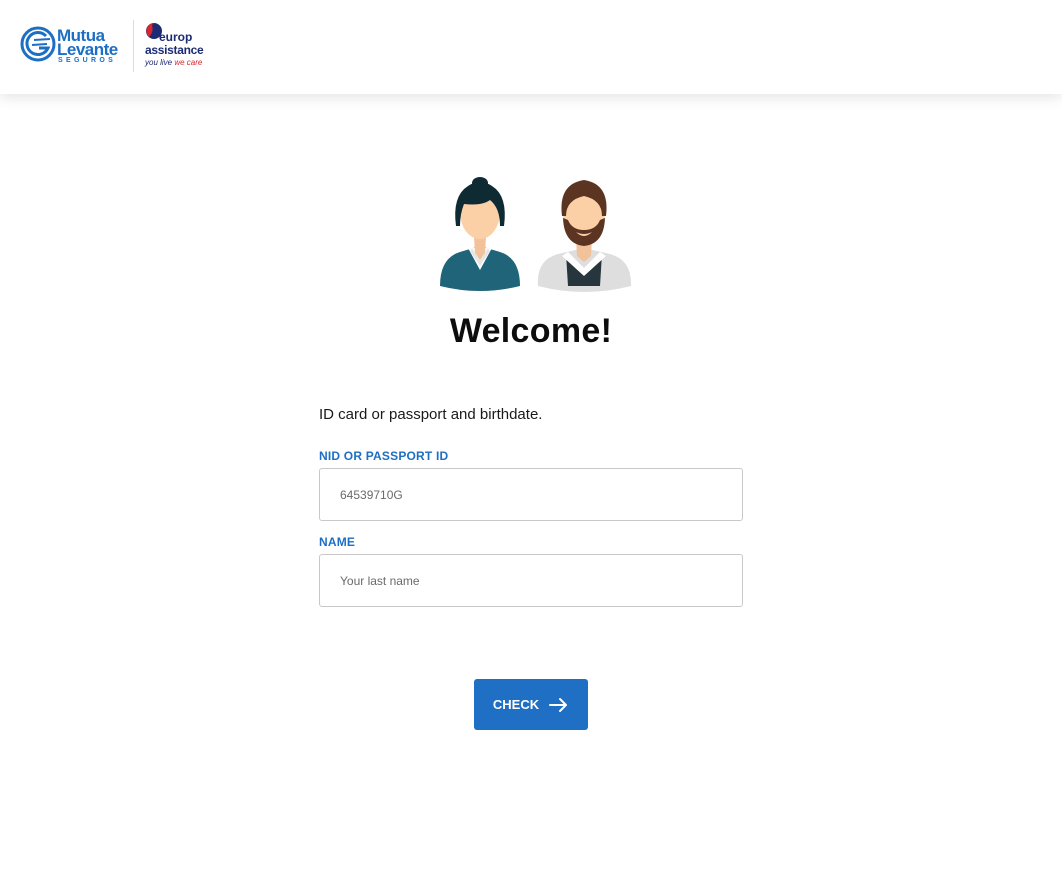 Image resolution: width=1062 pixels, height=890 pixels. Describe the element at coordinates (159, 62) in the screenshot. I see `tagline-part-a: you live` at that location.